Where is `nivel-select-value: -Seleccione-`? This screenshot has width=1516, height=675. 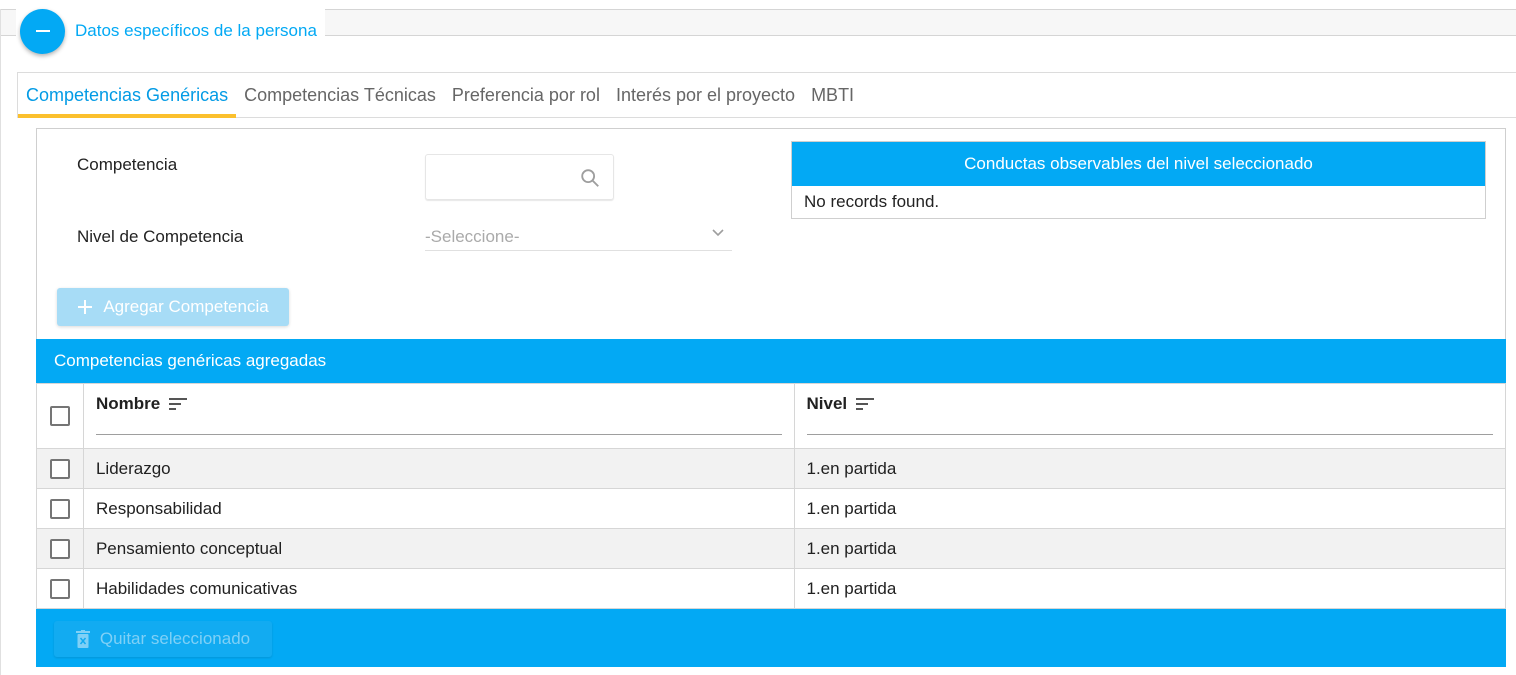 nivel-select-value: -Seleccione- is located at coordinates (472, 236).